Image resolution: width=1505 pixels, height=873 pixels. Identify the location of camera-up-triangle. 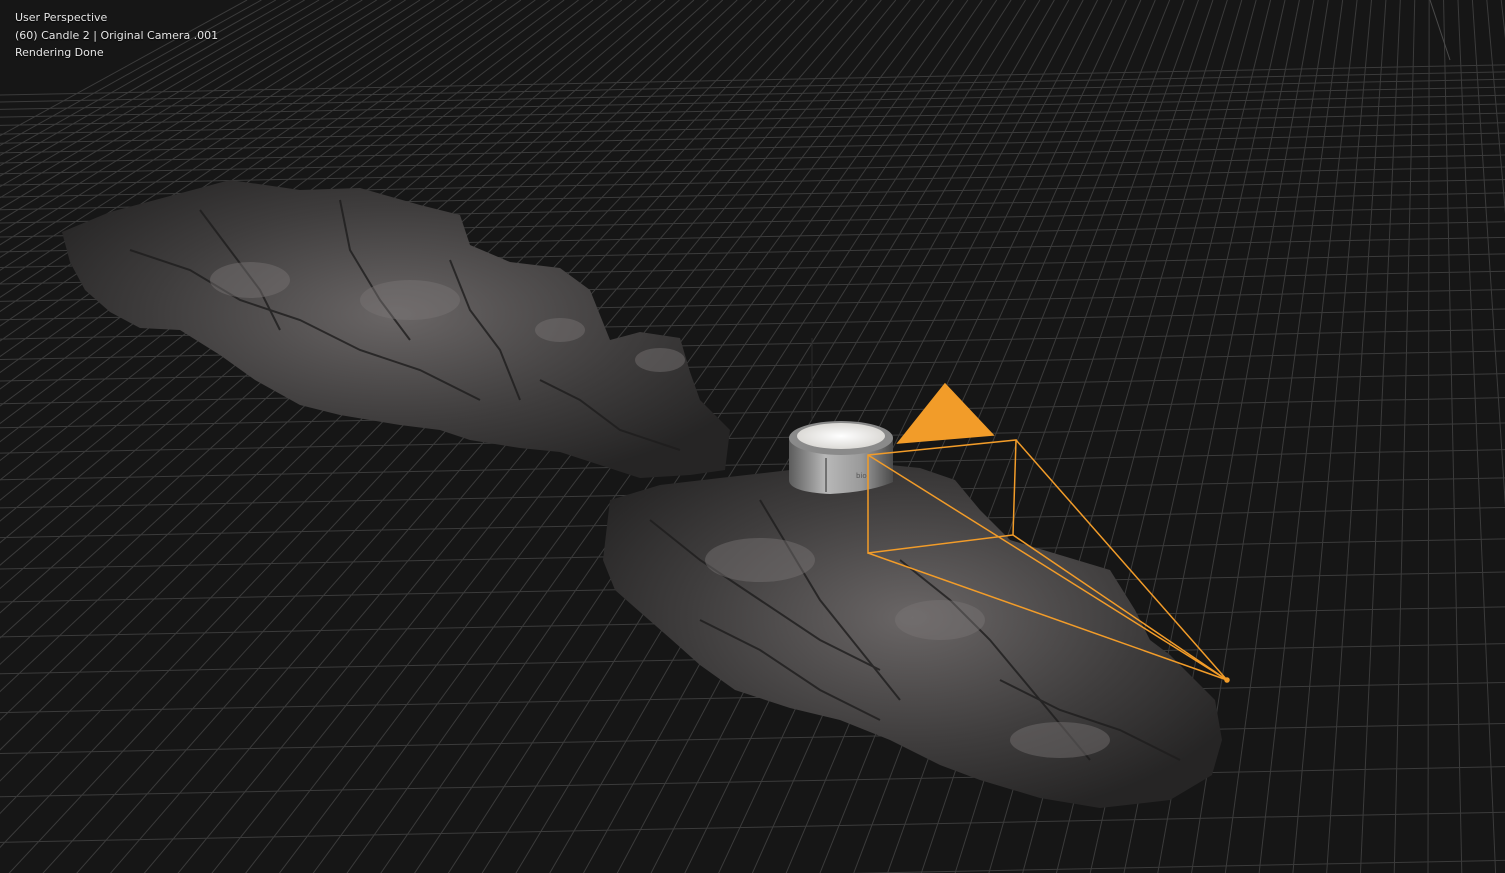
(945, 413).